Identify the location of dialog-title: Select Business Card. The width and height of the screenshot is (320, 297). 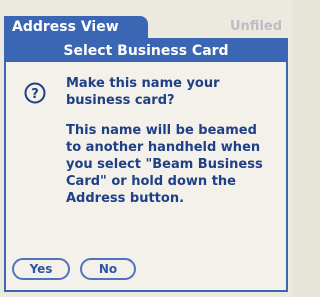
(146, 51).